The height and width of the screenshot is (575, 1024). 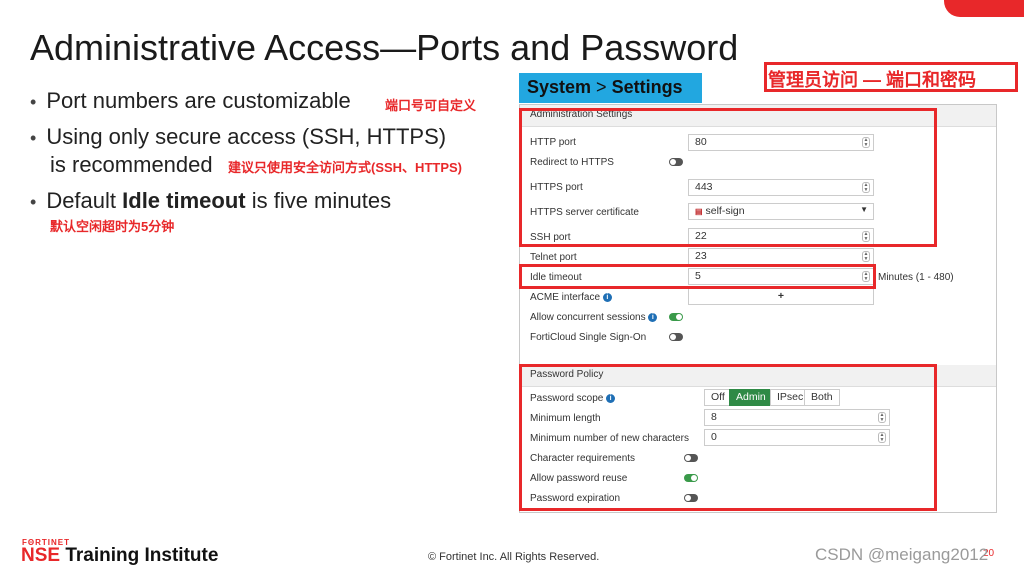 I want to click on acme-add-button: +, so click(x=781, y=296).